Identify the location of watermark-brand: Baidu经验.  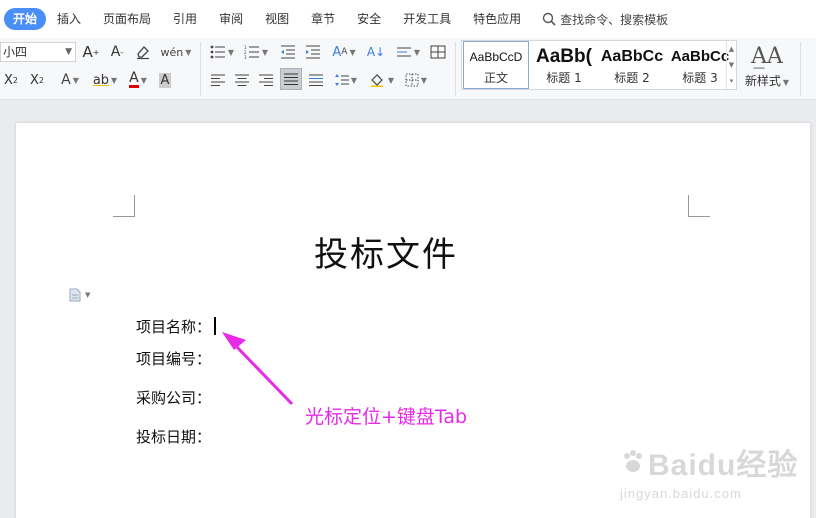
(723, 465).